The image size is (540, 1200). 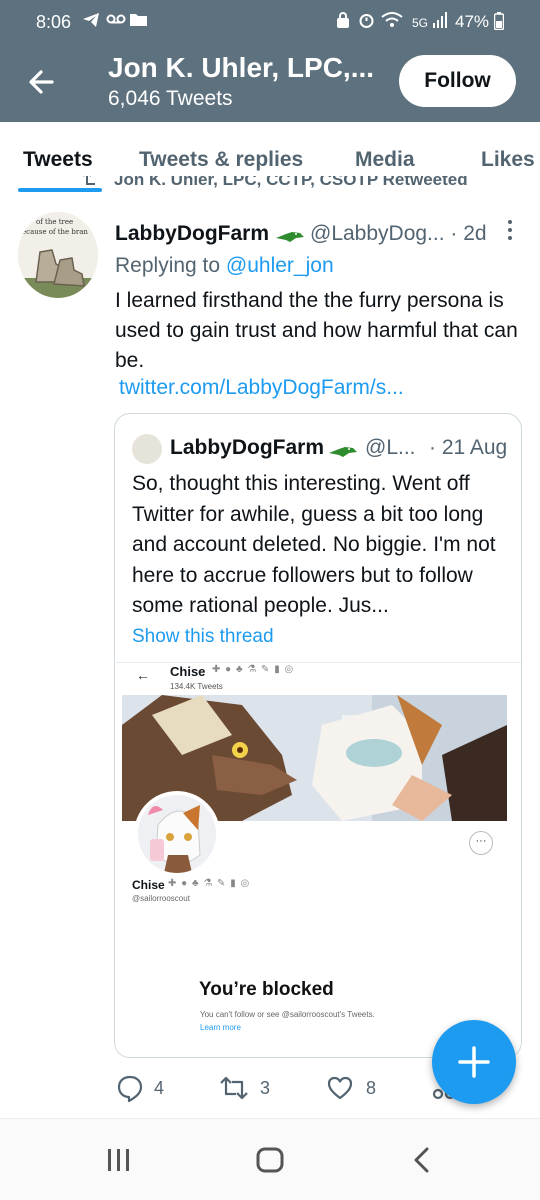 I want to click on home-icon, so click(x=270, y=1160).